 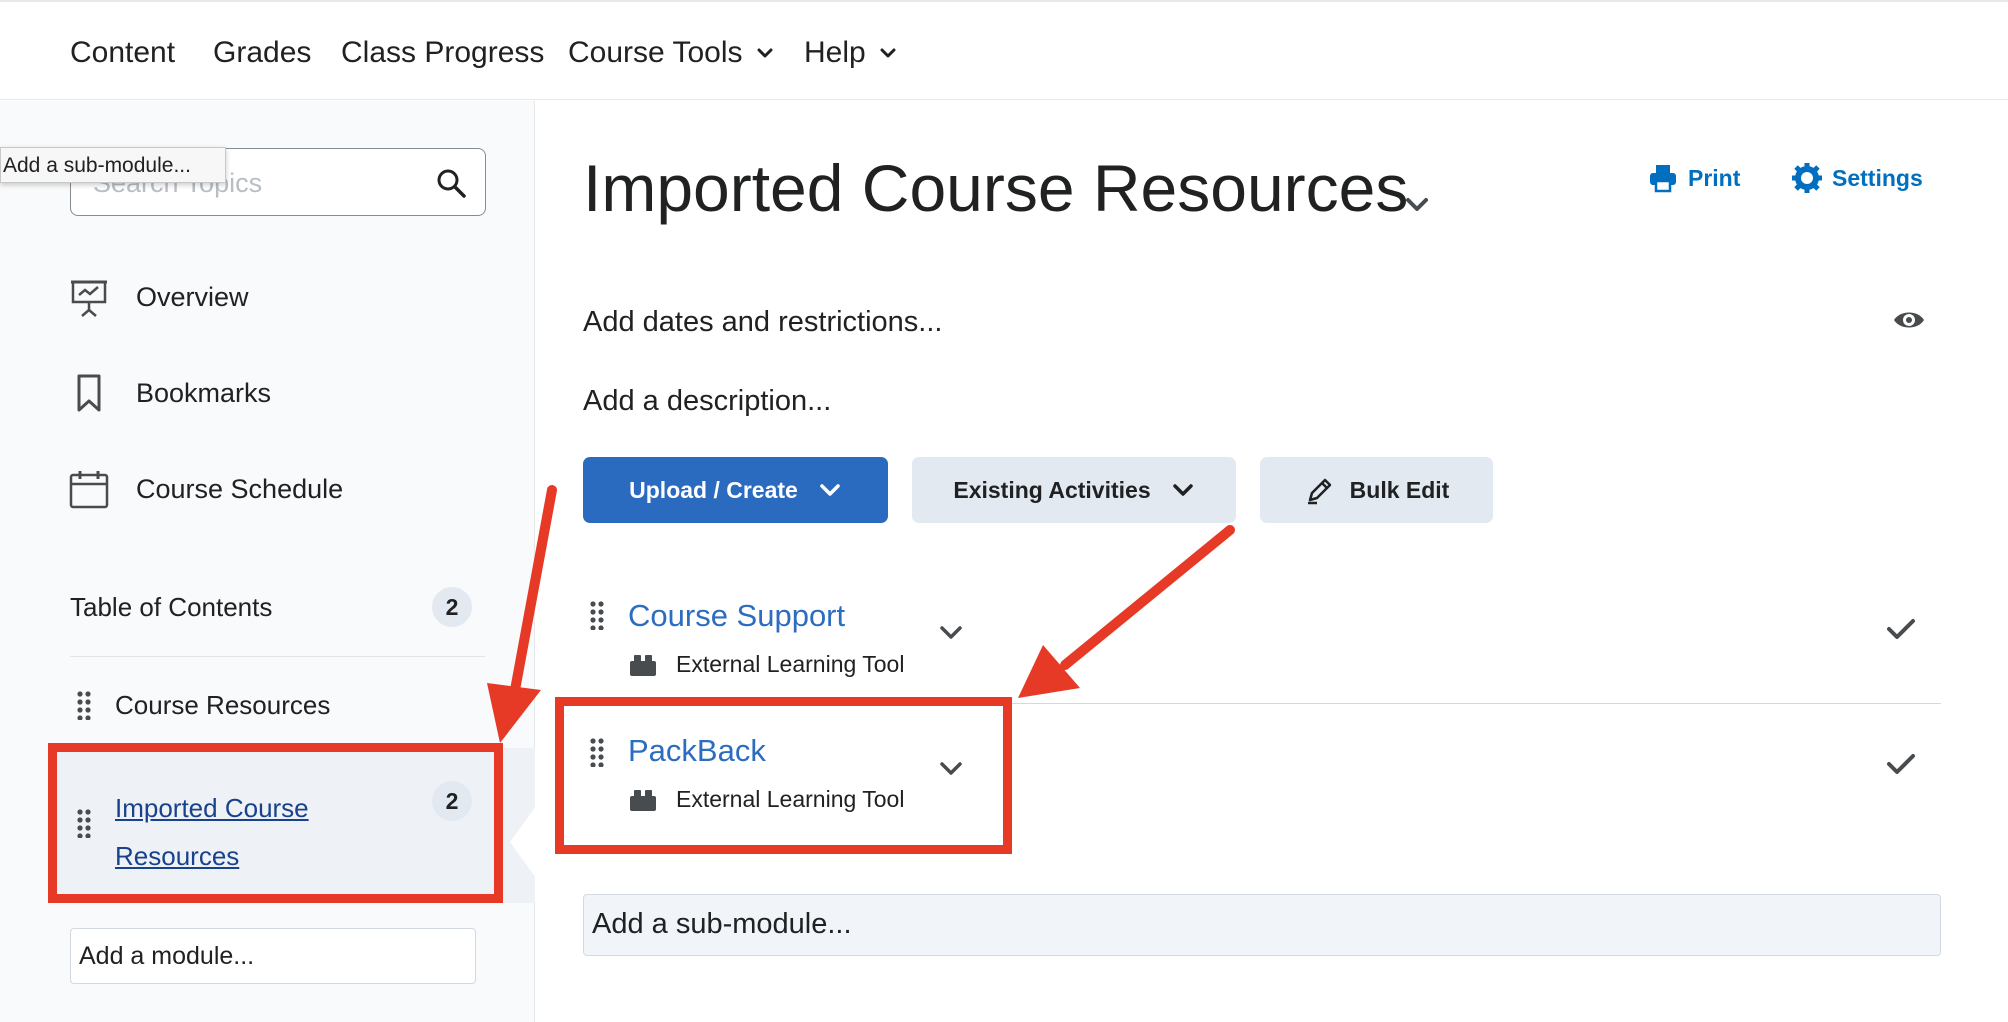 I want to click on annotation-arrow-head, so click(x=1049, y=671).